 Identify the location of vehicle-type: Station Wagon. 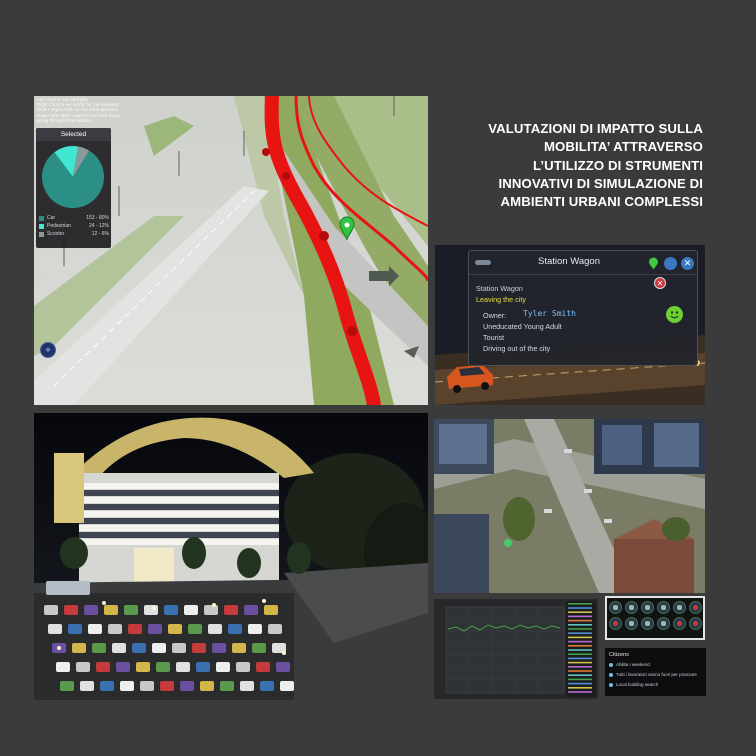
(499, 288).